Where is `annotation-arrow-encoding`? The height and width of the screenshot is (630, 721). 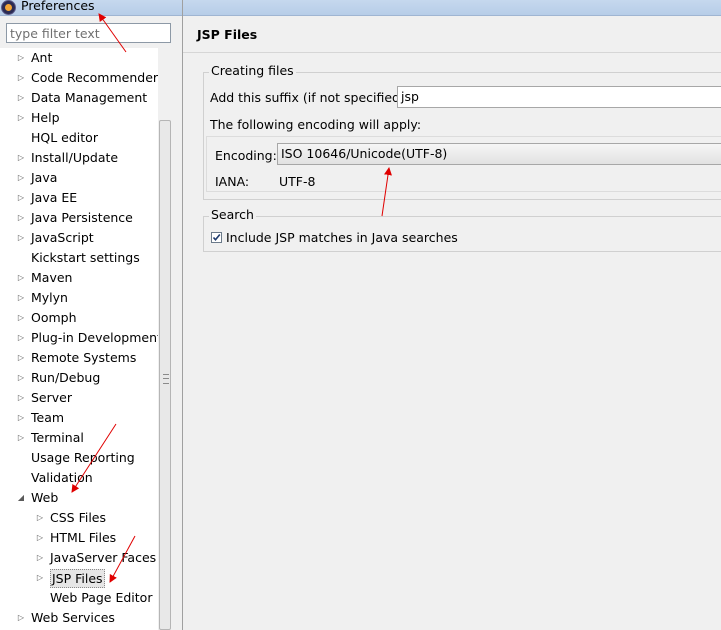 annotation-arrow-encoding is located at coordinates (386, 192).